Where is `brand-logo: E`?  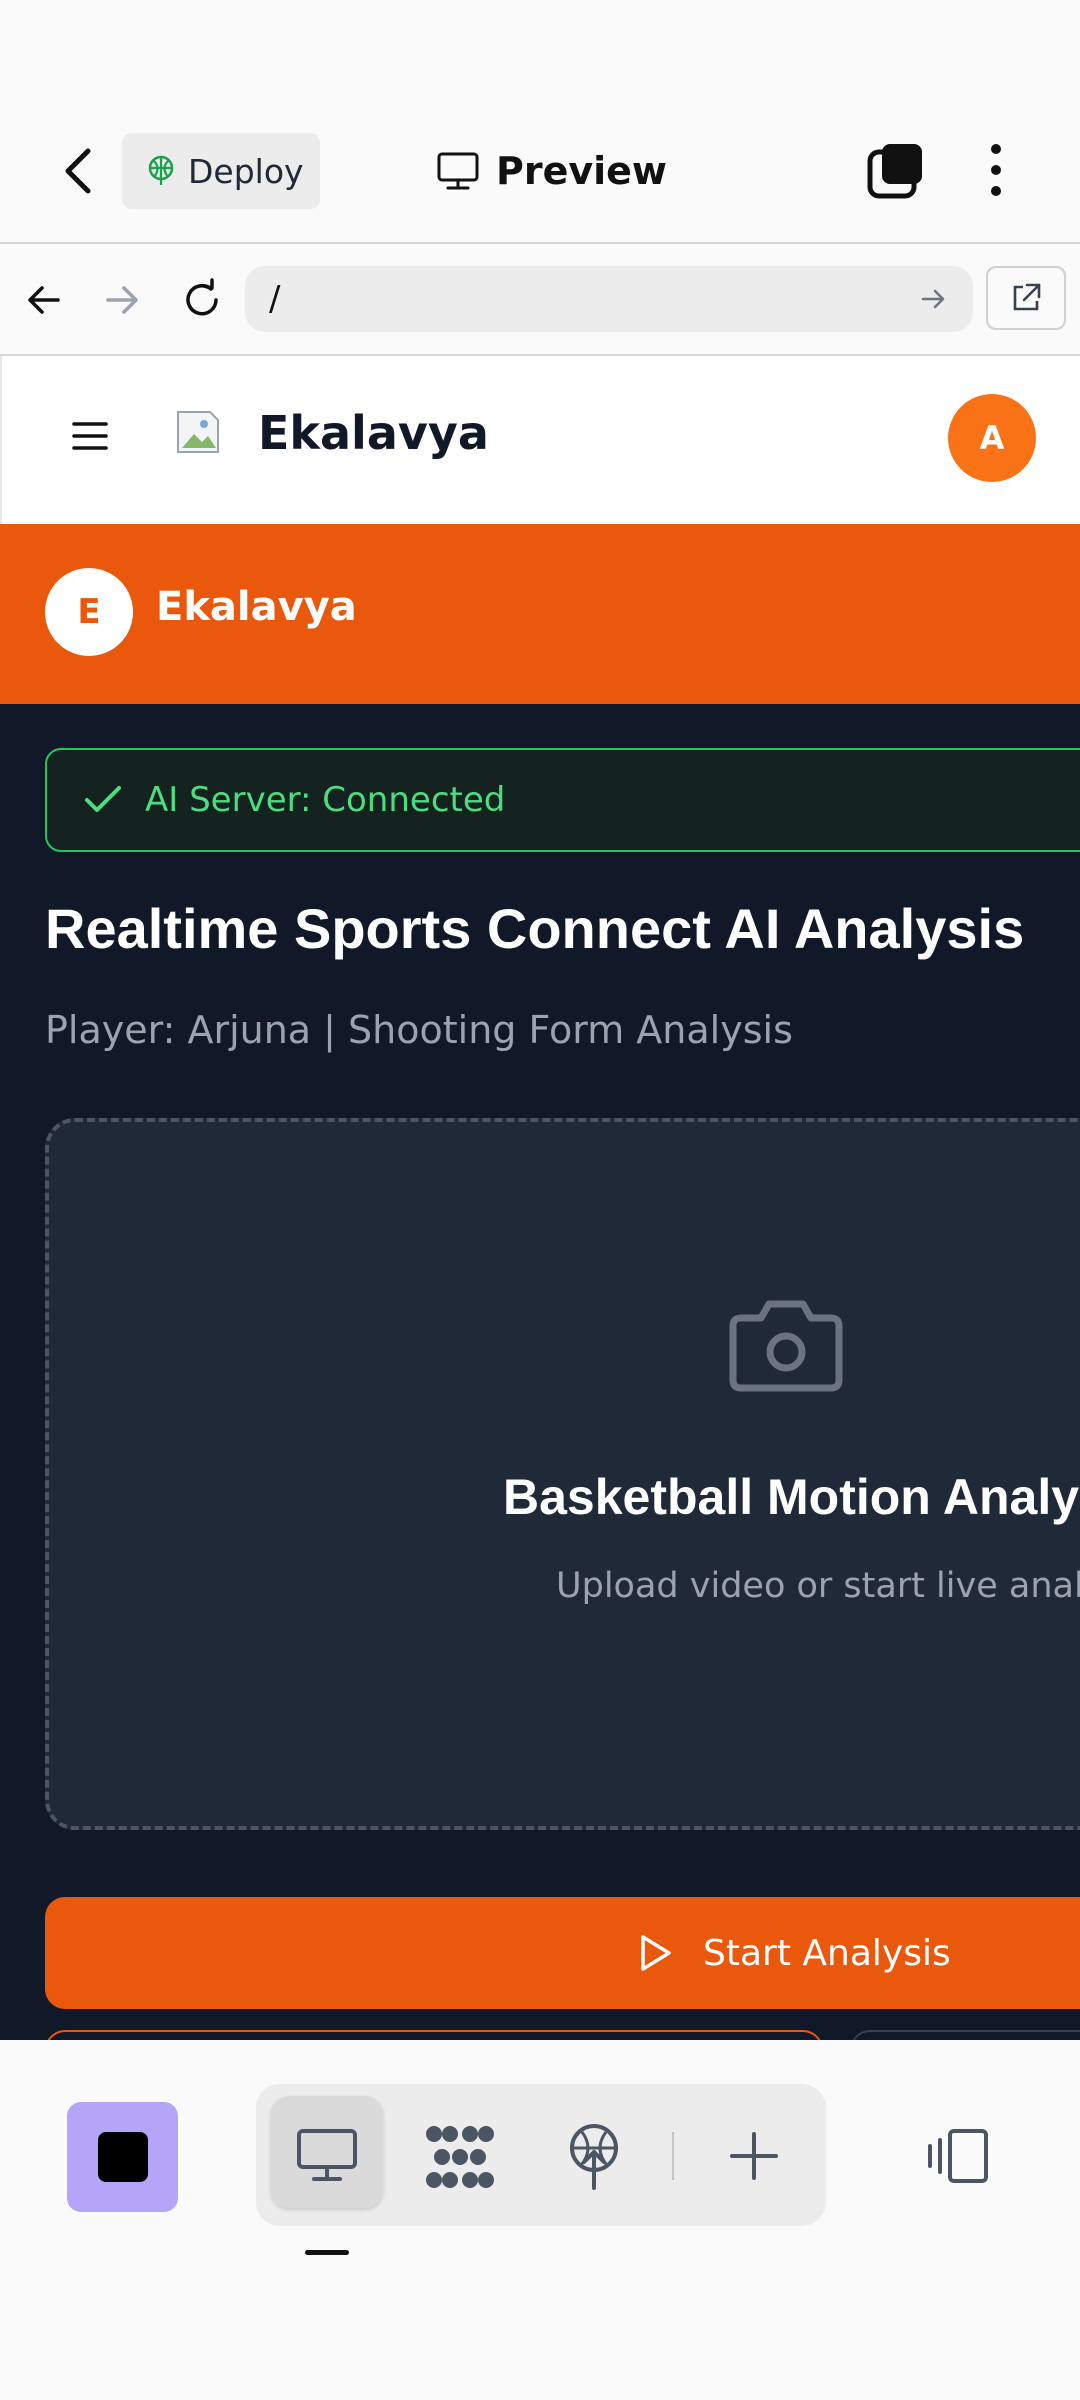
brand-logo: E is located at coordinates (89, 612).